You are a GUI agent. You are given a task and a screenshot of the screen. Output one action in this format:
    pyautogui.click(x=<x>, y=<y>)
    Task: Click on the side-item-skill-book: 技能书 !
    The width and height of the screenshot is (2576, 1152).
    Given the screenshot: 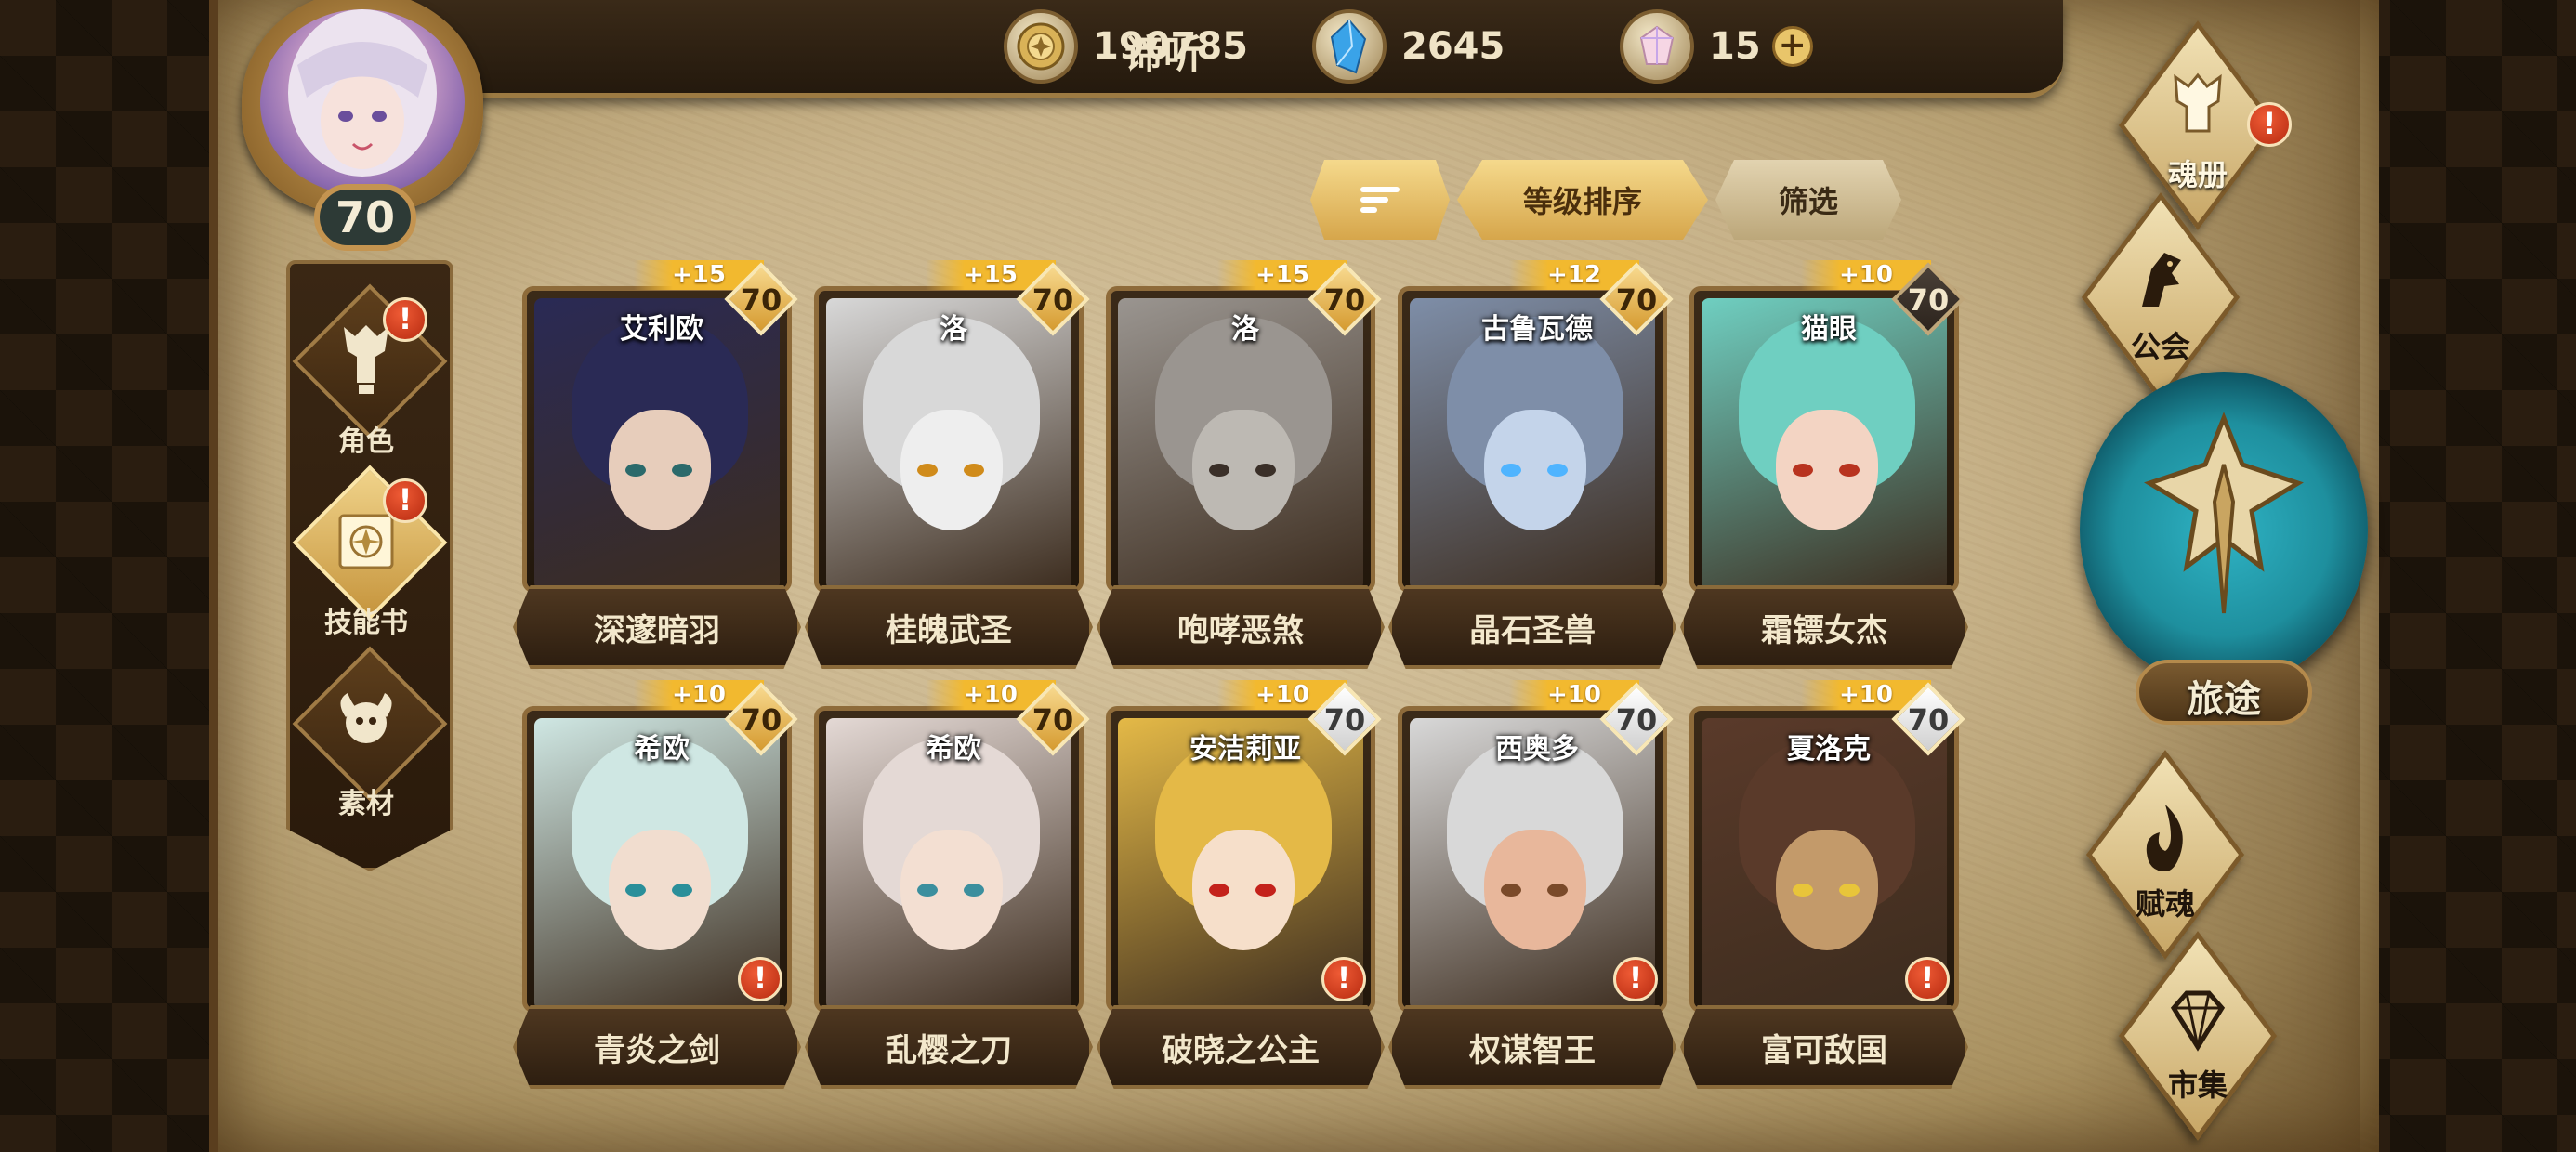 What is the action you would take?
    pyautogui.click(x=367, y=555)
    